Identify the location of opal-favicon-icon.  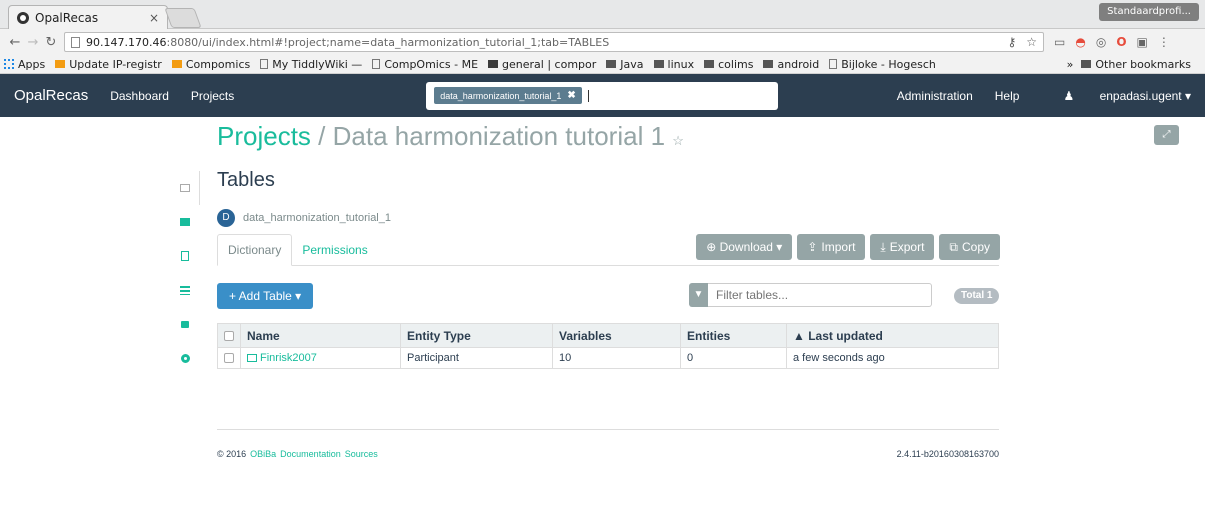
(23, 17).